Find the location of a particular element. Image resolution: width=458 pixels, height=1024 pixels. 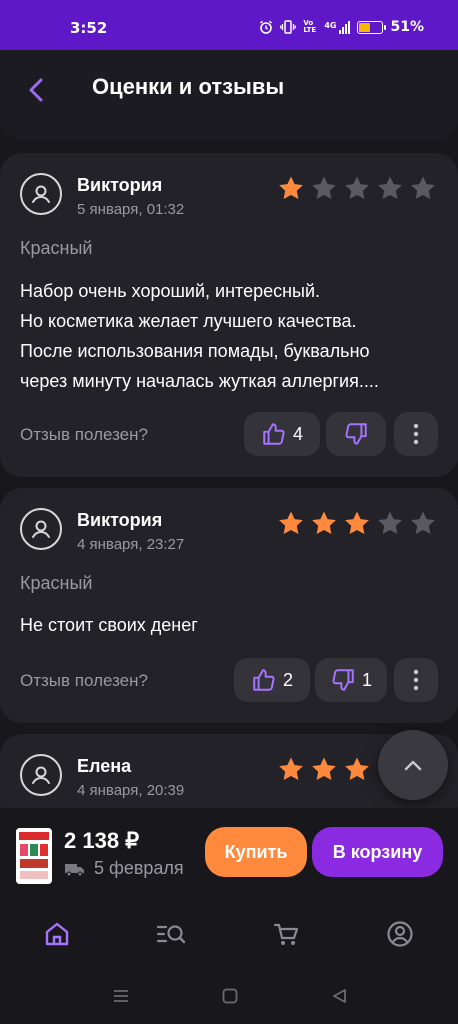

menu-icon is located at coordinates (121, 996).